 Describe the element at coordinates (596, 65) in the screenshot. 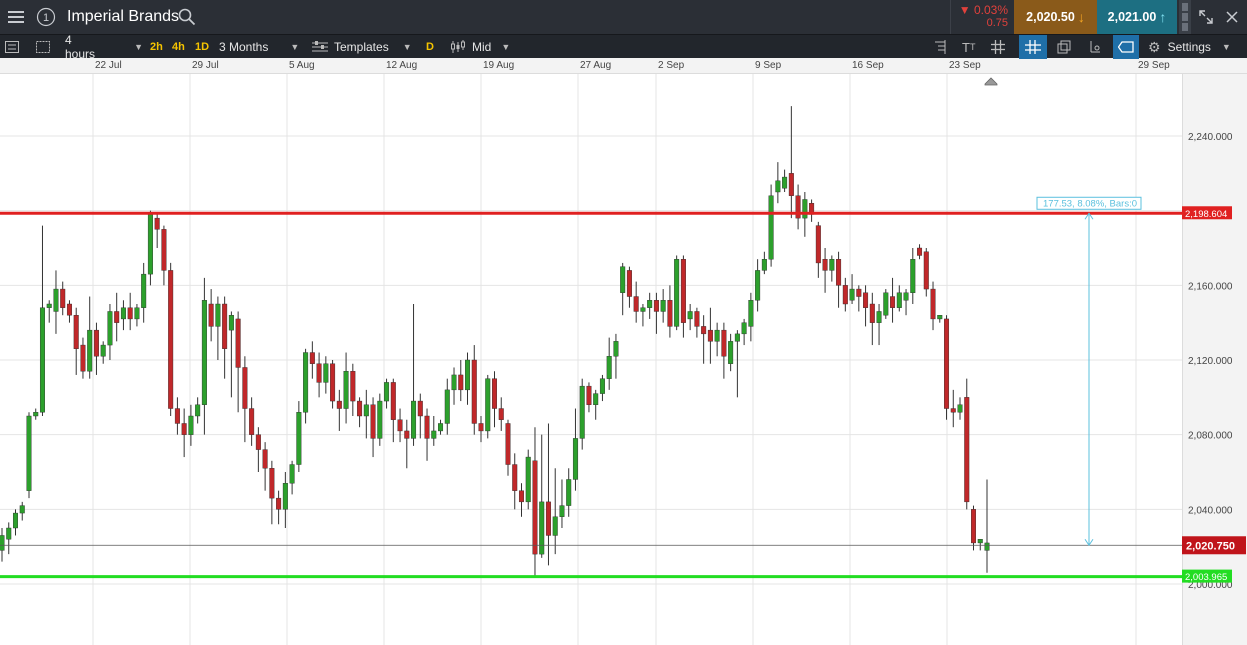

I see `x-tick-label: 27 Aug` at that location.